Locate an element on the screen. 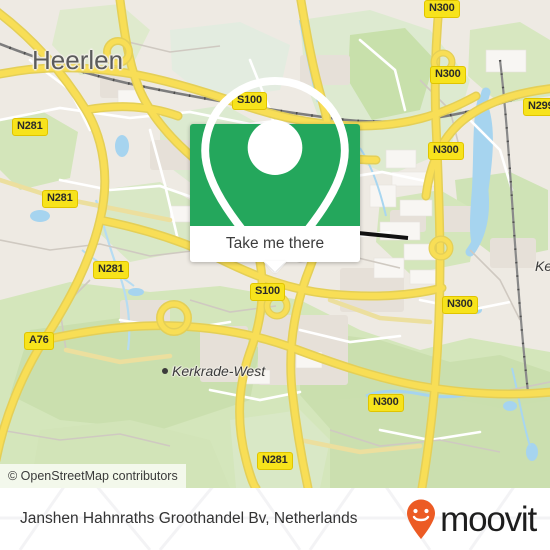 This screenshot has width=550, height=550. road-shield-n300-top: N300 is located at coordinates (442, 9).